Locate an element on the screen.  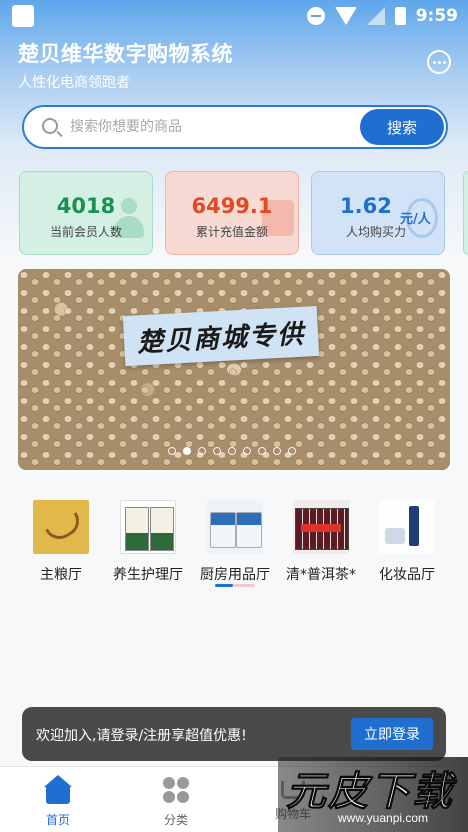
tab-label: 分类 is located at coordinates (175, 820).